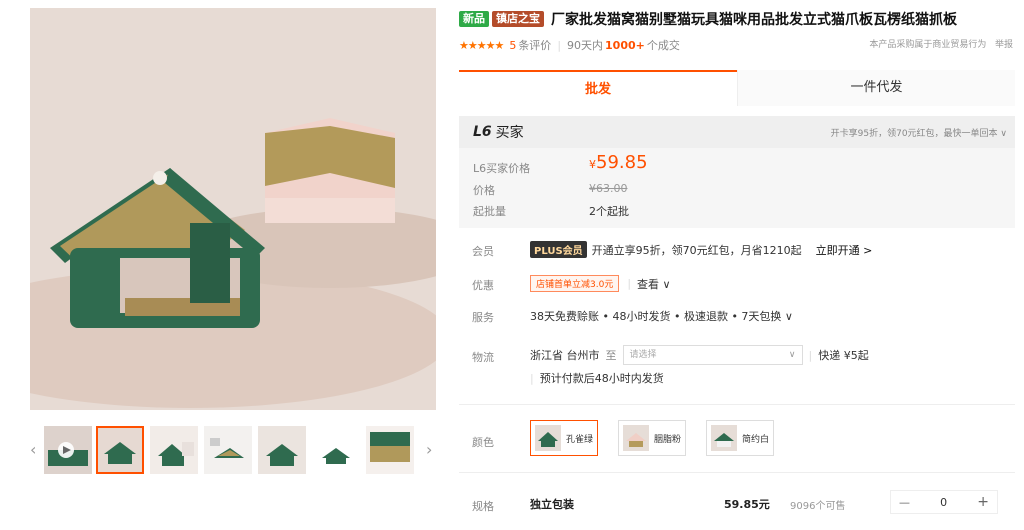 This screenshot has width=1024, height=530. Describe the element at coordinates (483, 285) in the screenshot. I see `discount-label: 优惠` at that location.